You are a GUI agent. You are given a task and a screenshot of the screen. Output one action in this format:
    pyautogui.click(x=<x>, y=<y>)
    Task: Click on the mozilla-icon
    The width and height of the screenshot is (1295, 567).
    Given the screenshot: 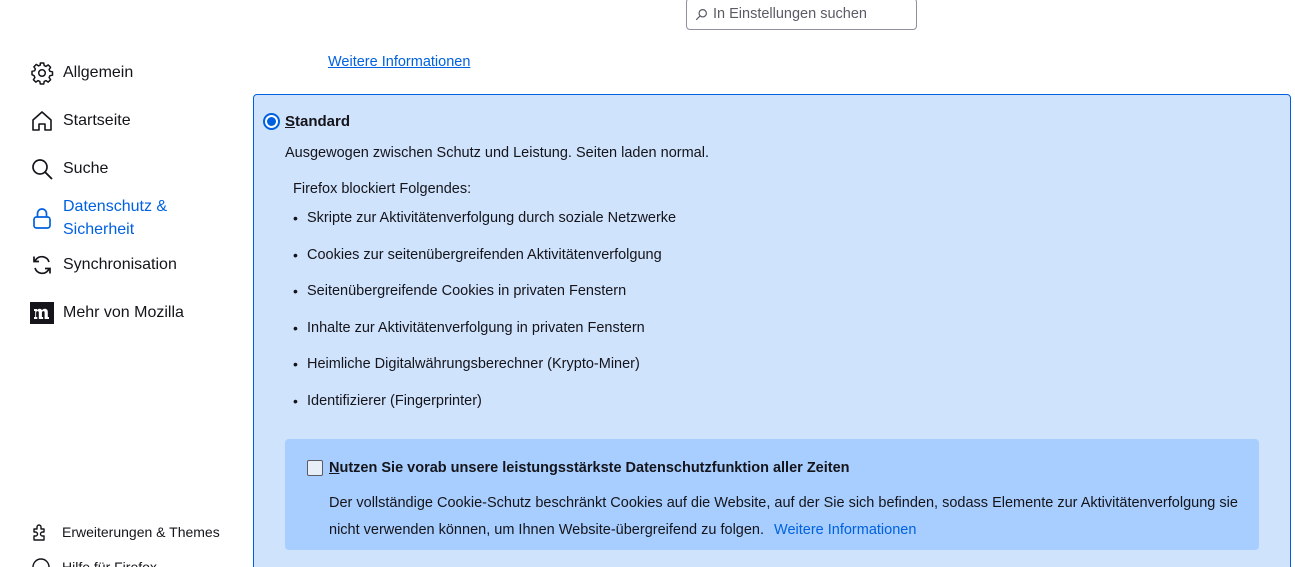 What is the action you would take?
    pyautogui.click(x=42, y=313)
    